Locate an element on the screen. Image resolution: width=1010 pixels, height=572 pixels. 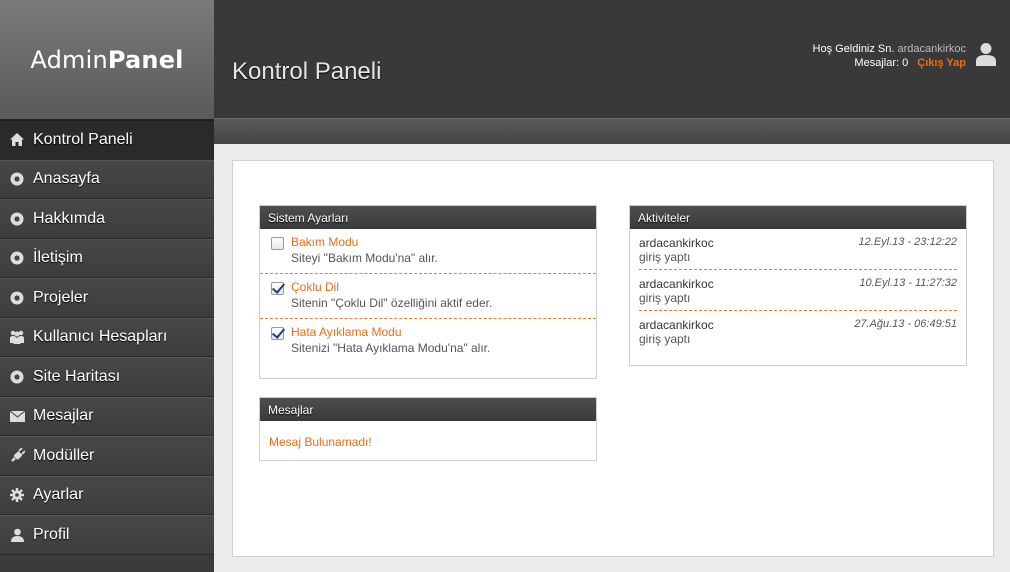
sidebar-item-label: İletişim is located at coordinates (58, 258).